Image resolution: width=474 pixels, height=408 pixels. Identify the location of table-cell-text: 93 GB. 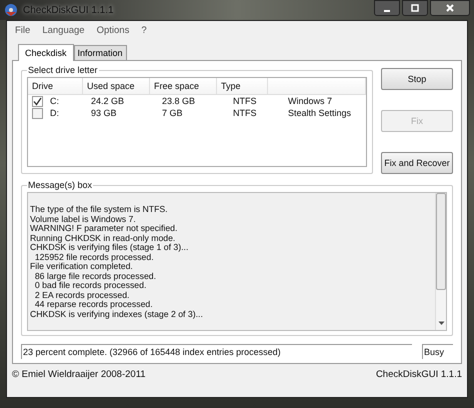
(104, 113).